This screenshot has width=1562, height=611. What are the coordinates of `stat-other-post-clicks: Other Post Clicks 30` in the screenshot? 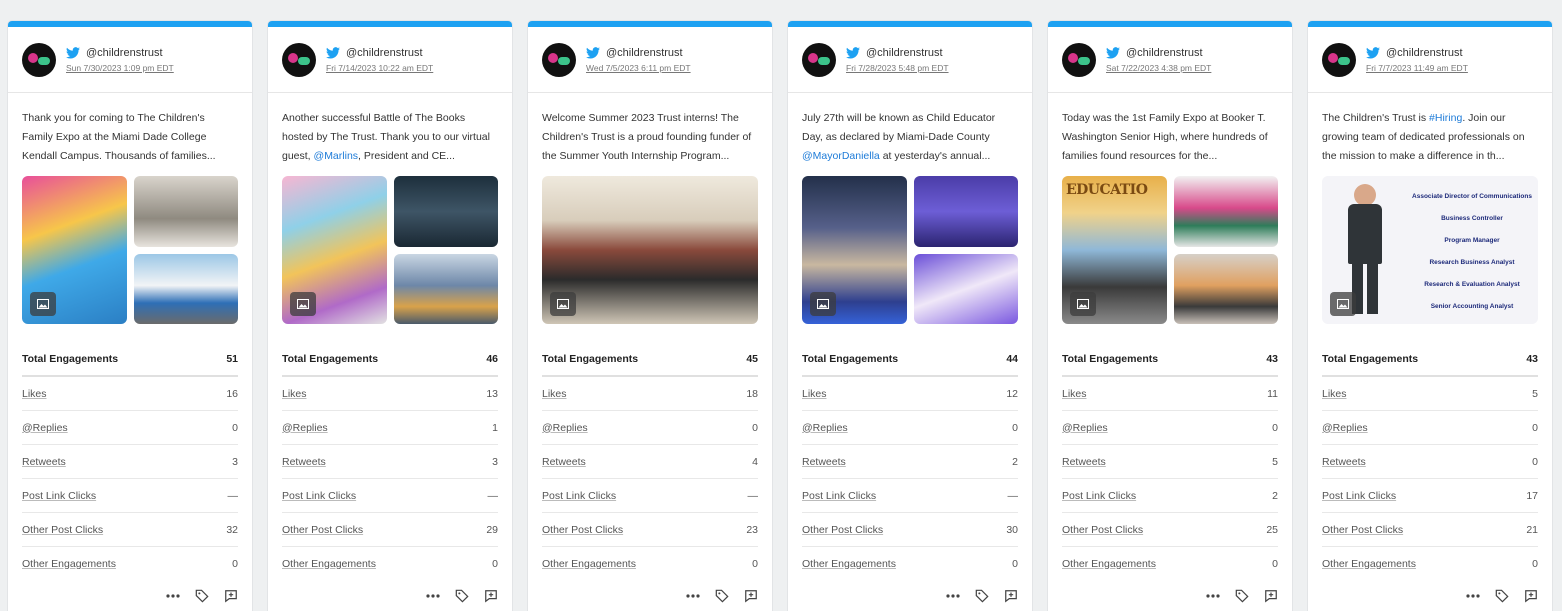 It's located at (910, 530).